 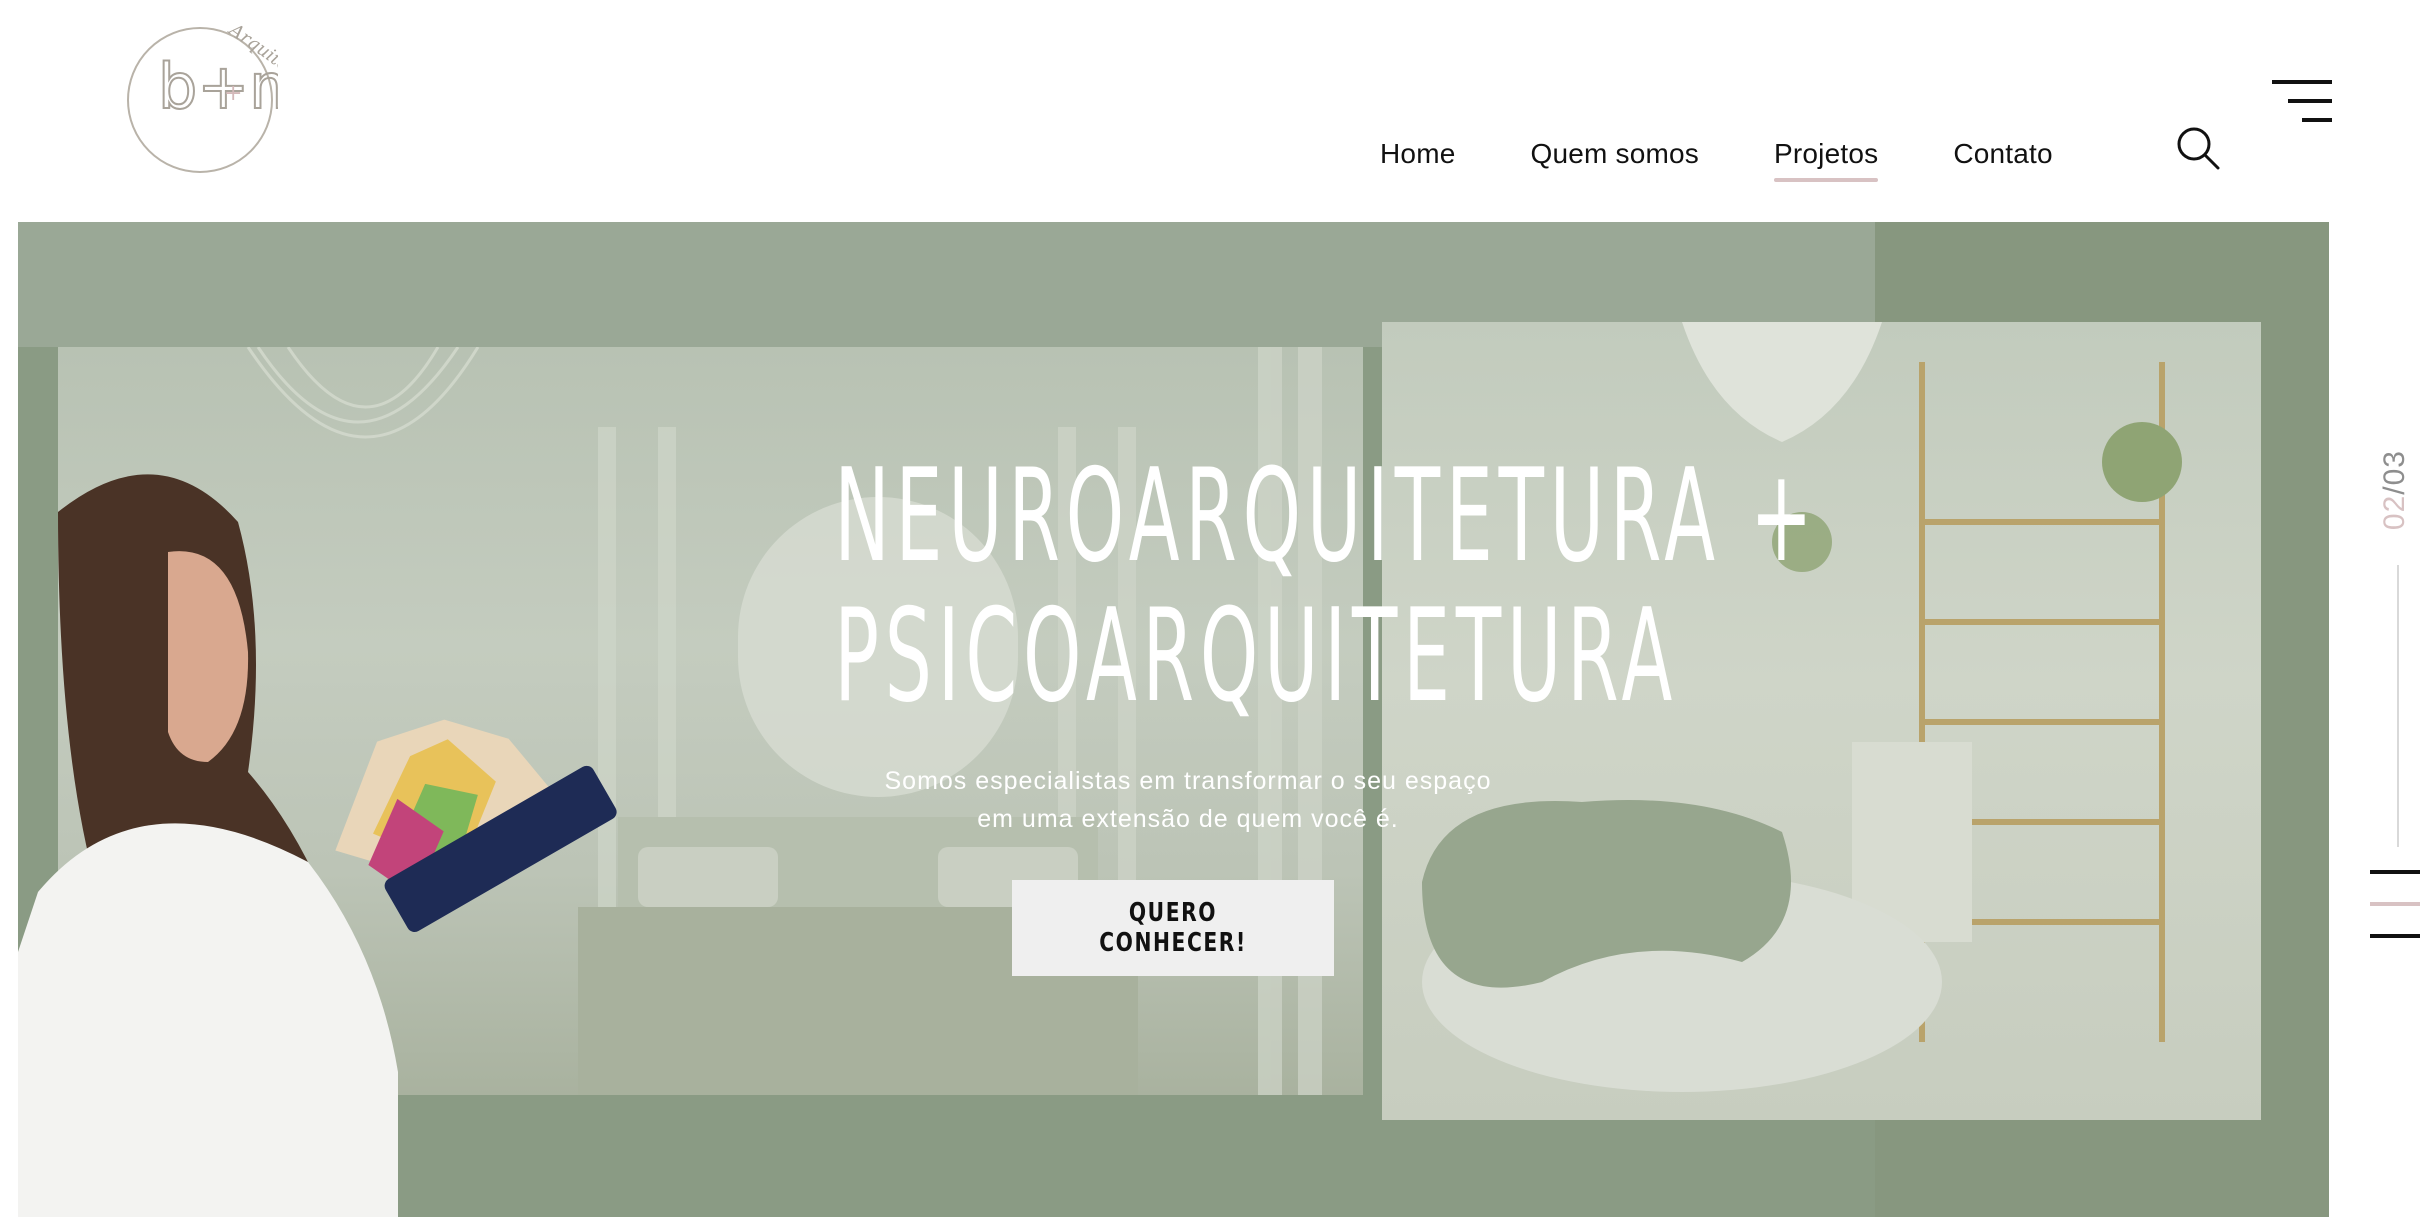 I want to click on nav-home: Home, so click(x=1418, y=154).